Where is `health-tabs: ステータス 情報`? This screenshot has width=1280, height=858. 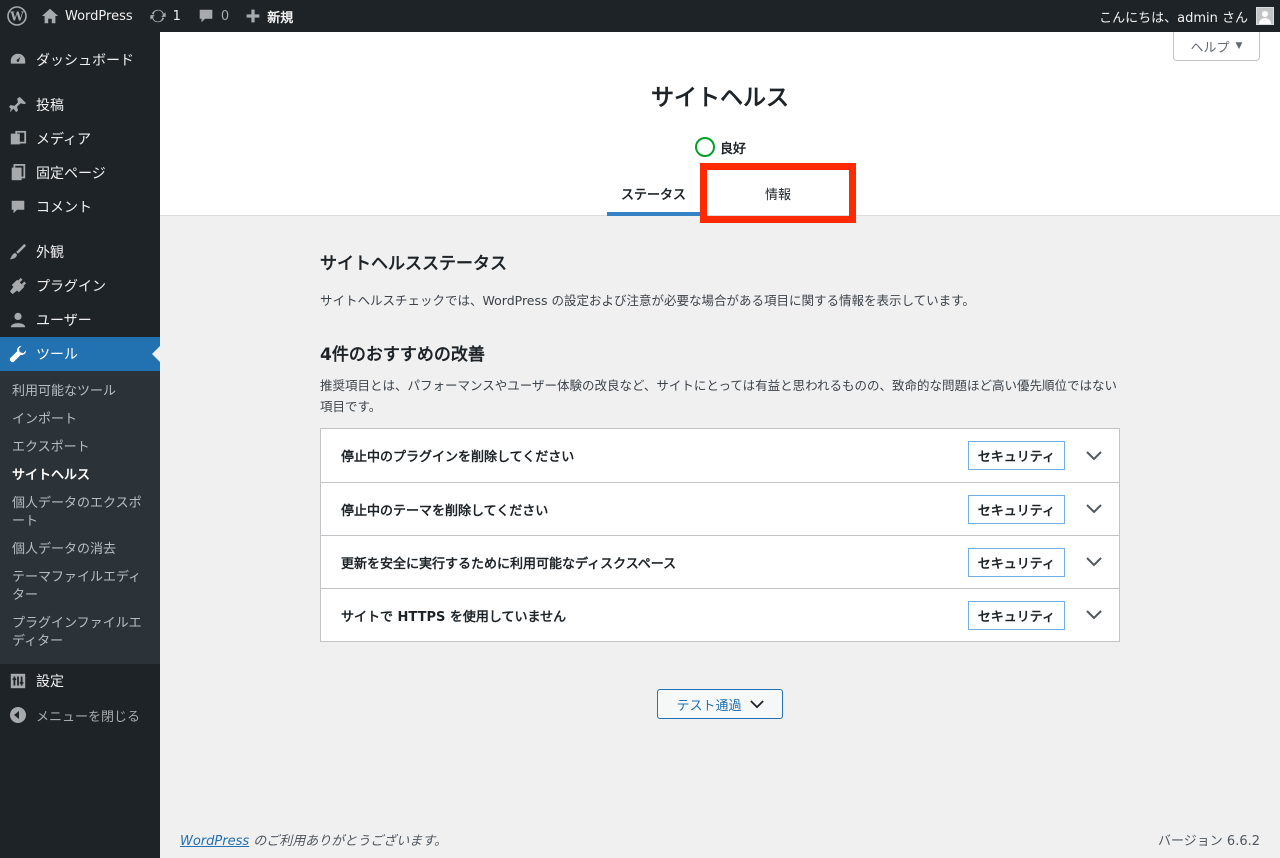
health-tabs: ステータス 情報 is located at coordinates (731, 193).